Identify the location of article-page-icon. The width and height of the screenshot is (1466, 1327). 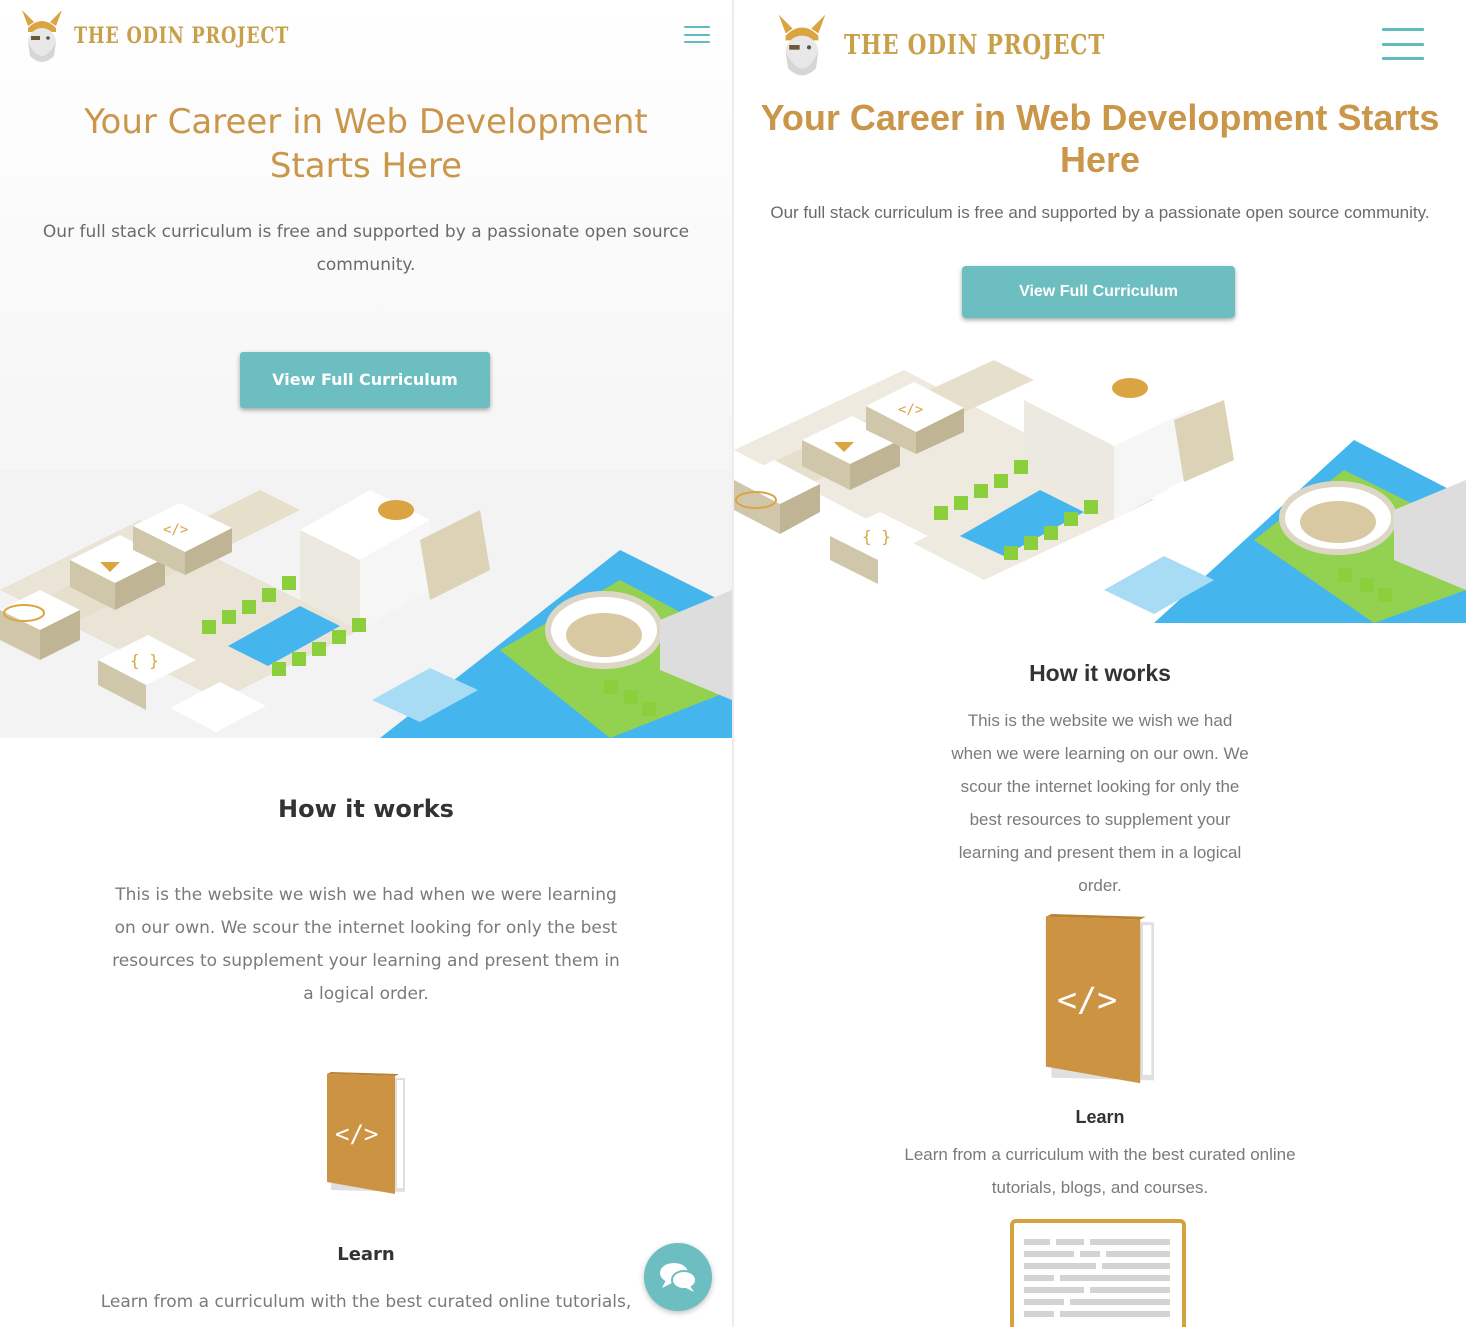
(1098, 1273).